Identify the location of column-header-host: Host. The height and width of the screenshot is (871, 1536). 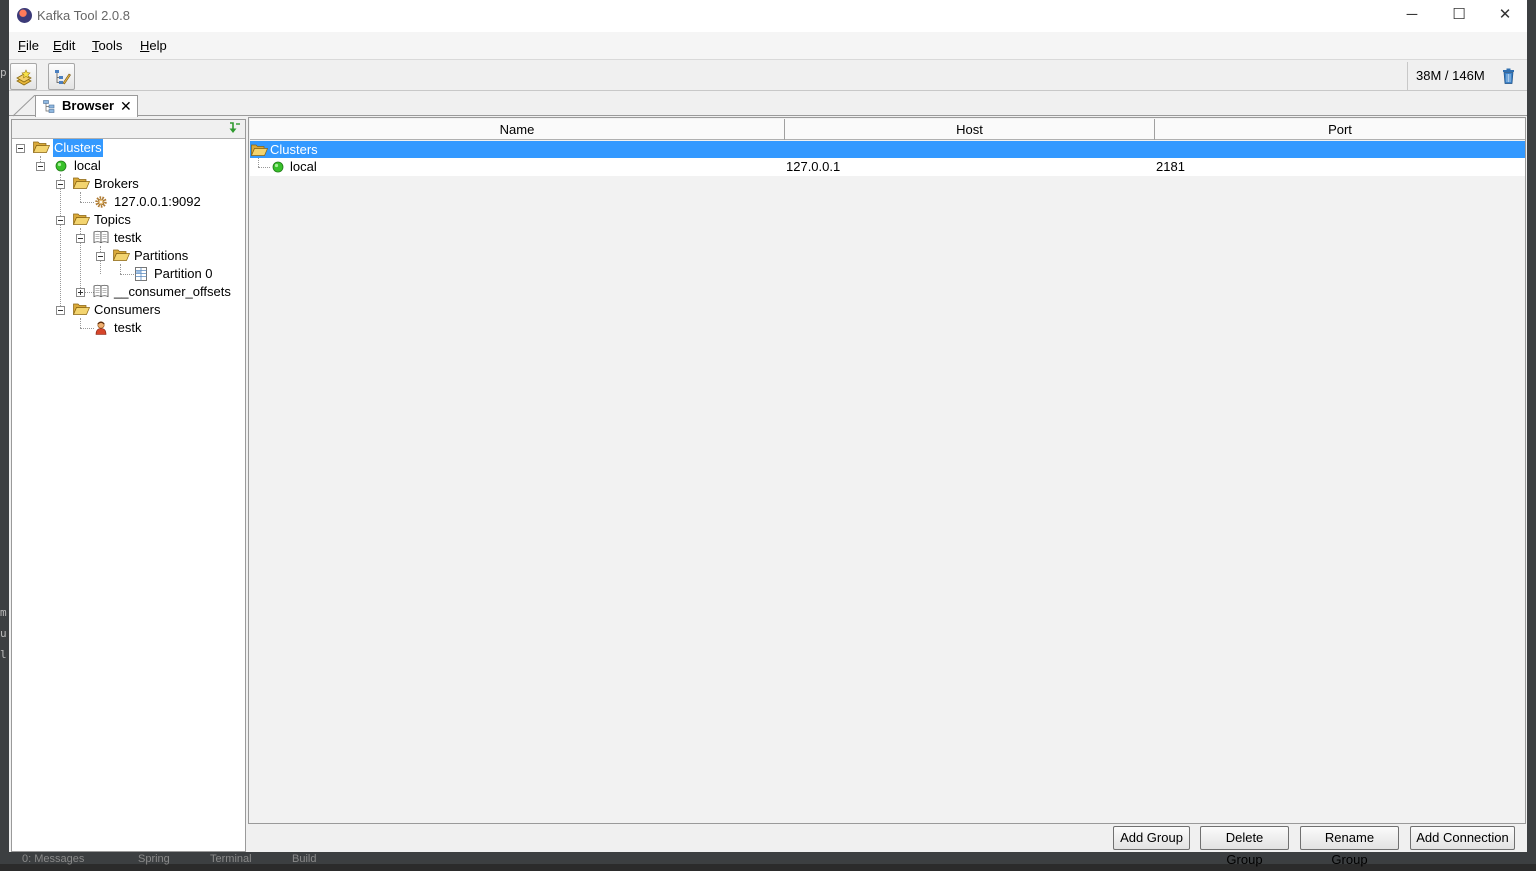
(970, 129).